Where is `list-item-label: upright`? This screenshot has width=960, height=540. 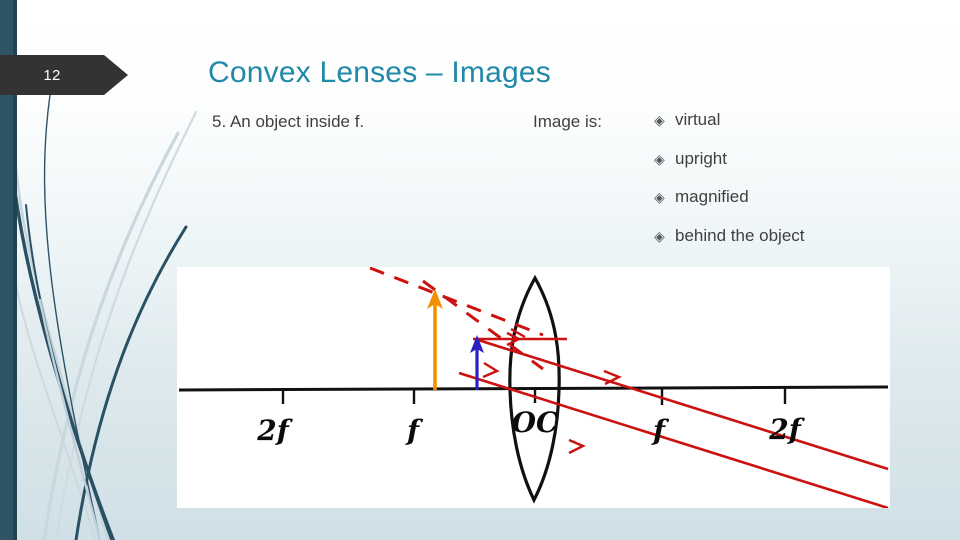
list-item-label: upright is located at coordinates (701, 158).